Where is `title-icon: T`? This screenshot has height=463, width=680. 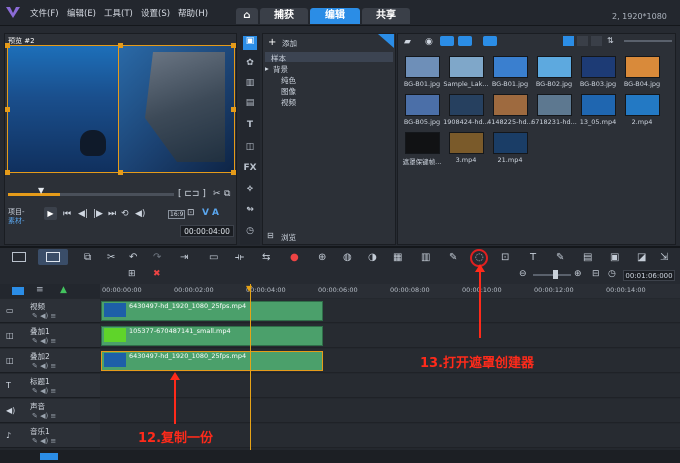
title-icon: T is located at coordinates (250, 127).